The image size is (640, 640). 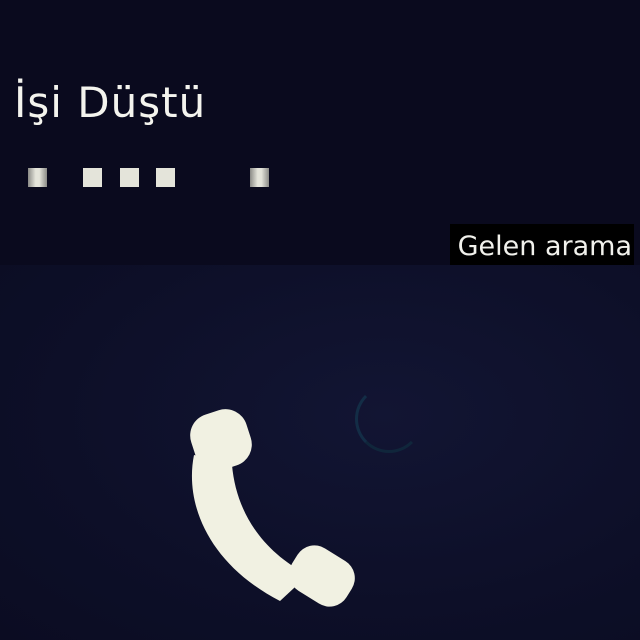 I want to click on call-status-label: Gelen arama, so click(x=541, y=247).